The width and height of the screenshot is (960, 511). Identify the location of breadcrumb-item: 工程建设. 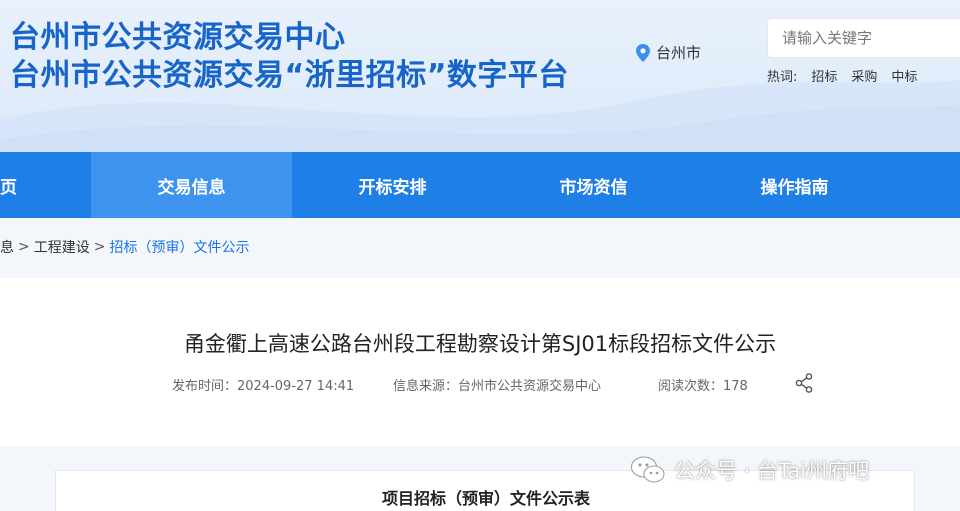
(62, 247).